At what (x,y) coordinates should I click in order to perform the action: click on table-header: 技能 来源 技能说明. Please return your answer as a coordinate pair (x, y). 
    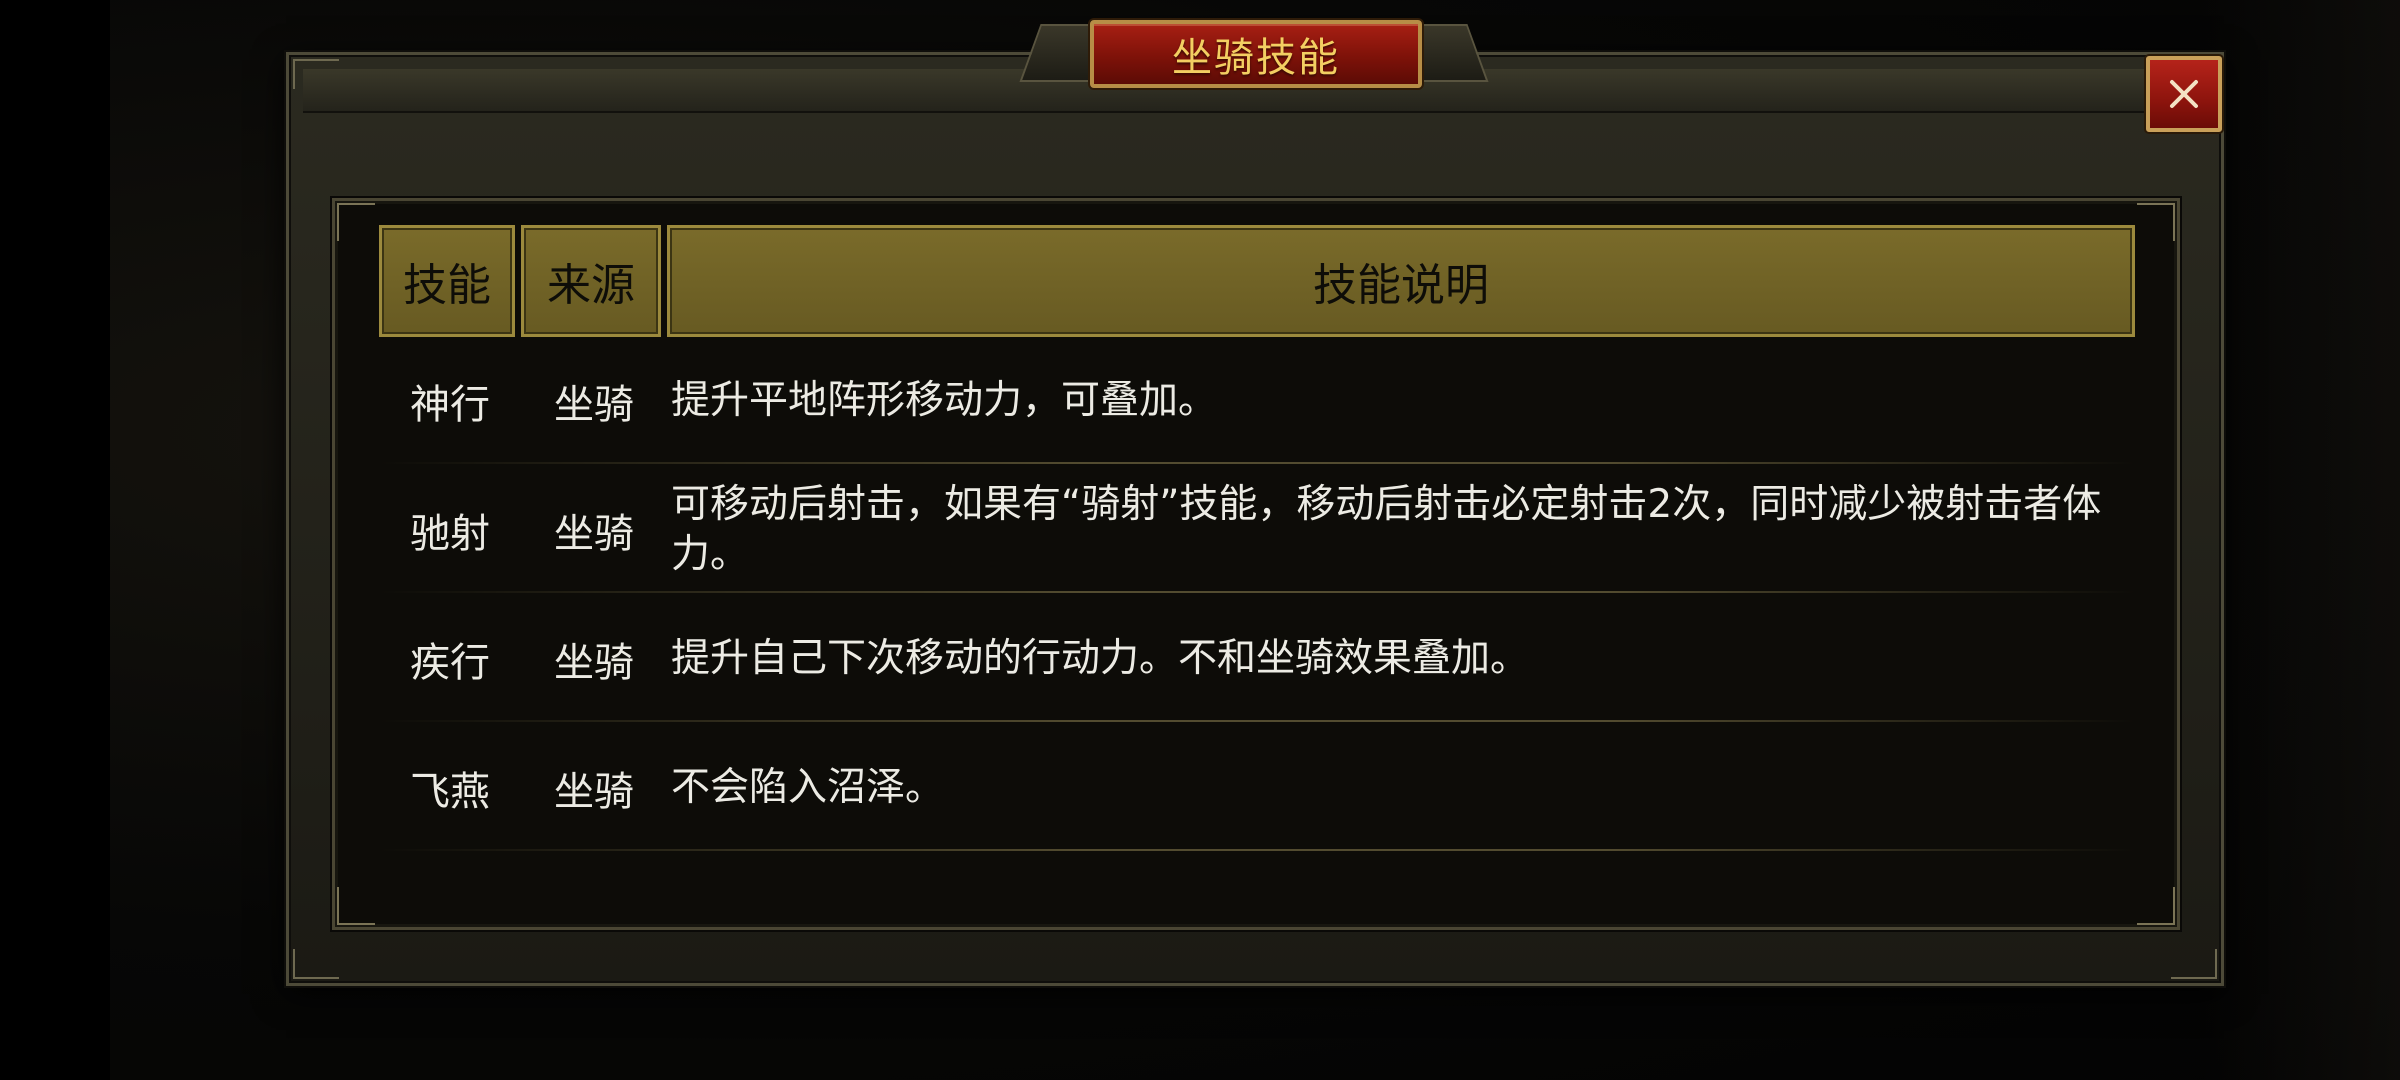
    Looking at the image, I should click on (1257, 281).